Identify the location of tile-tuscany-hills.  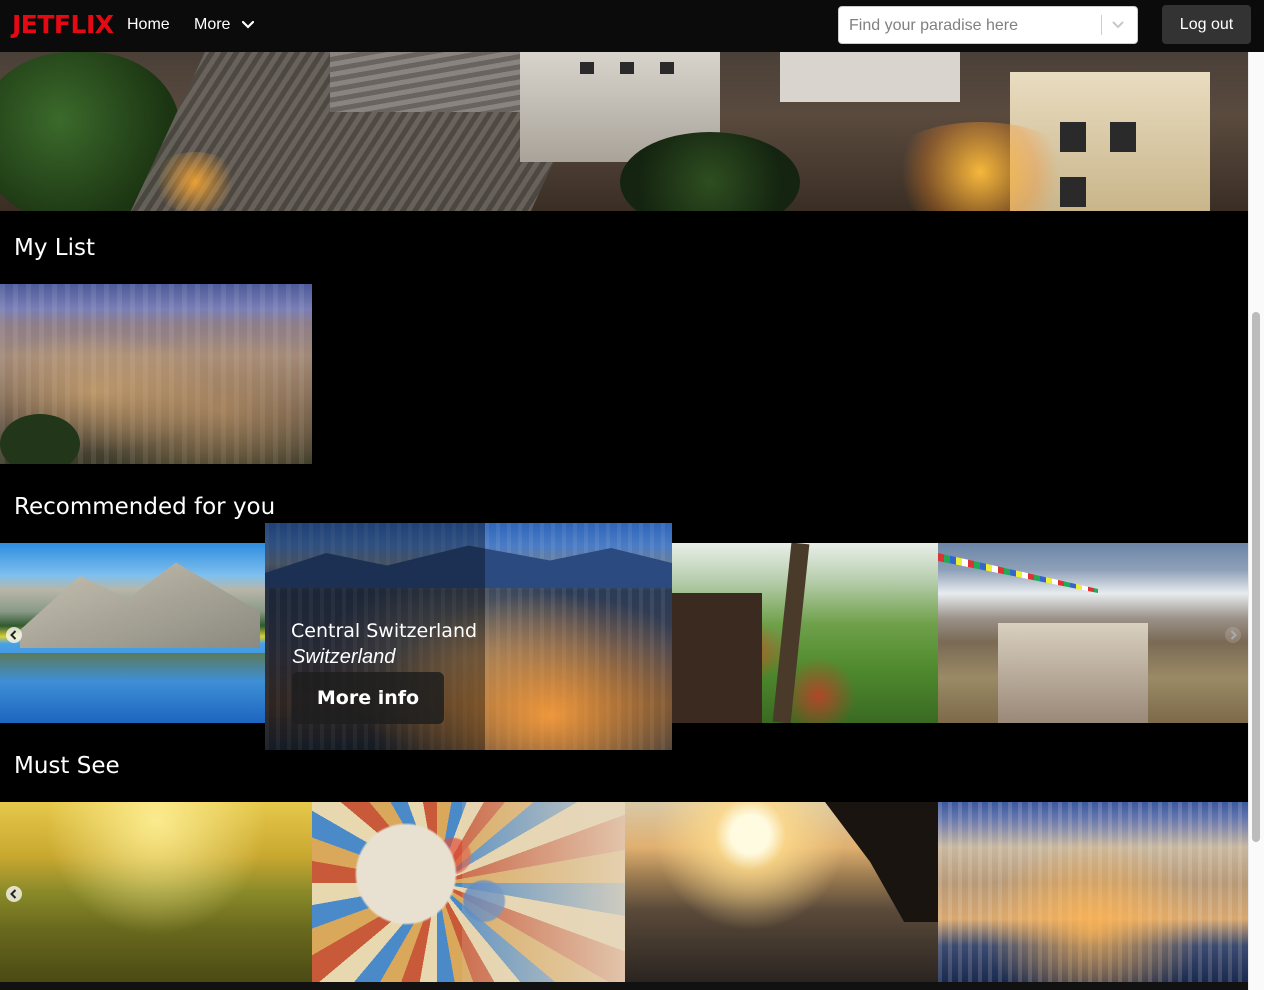
(156, 892).